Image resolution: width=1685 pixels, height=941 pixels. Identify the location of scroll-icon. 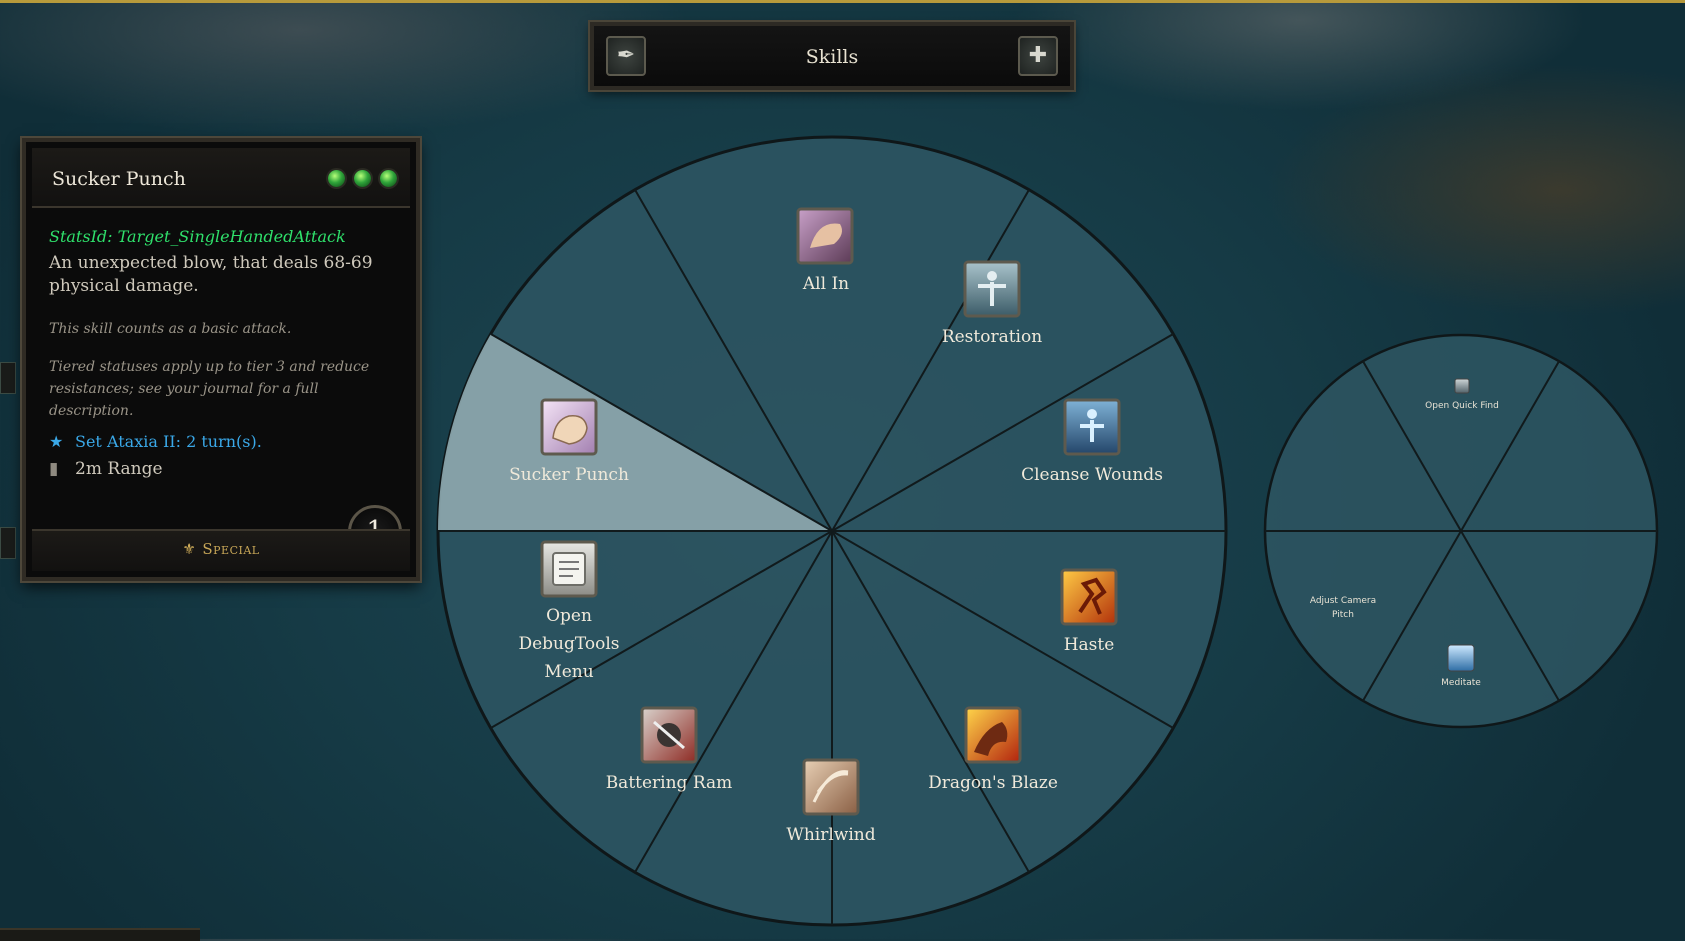
(569, 569).